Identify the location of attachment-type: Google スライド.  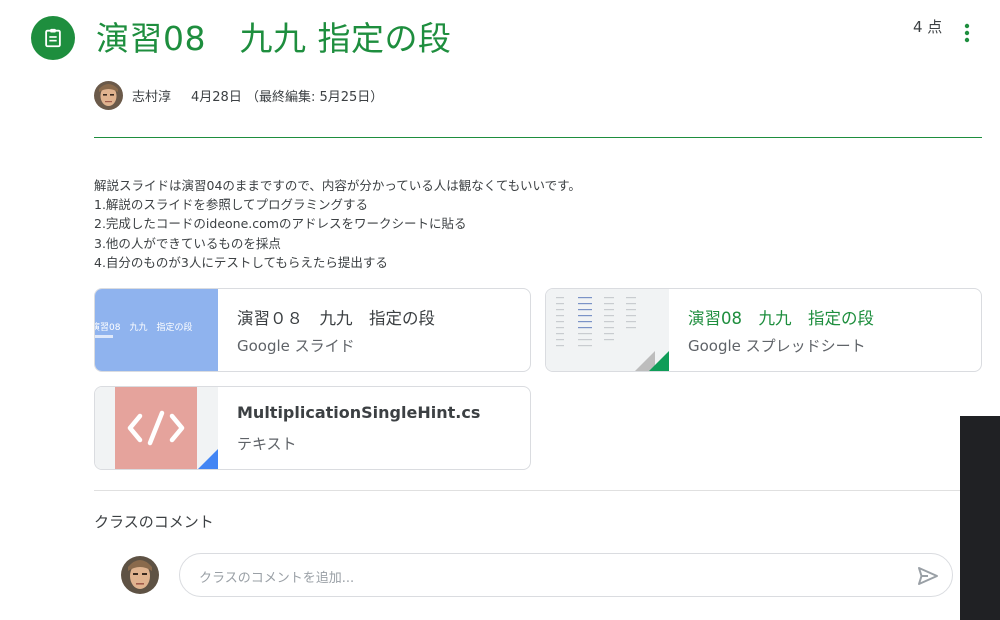
(296, 346).